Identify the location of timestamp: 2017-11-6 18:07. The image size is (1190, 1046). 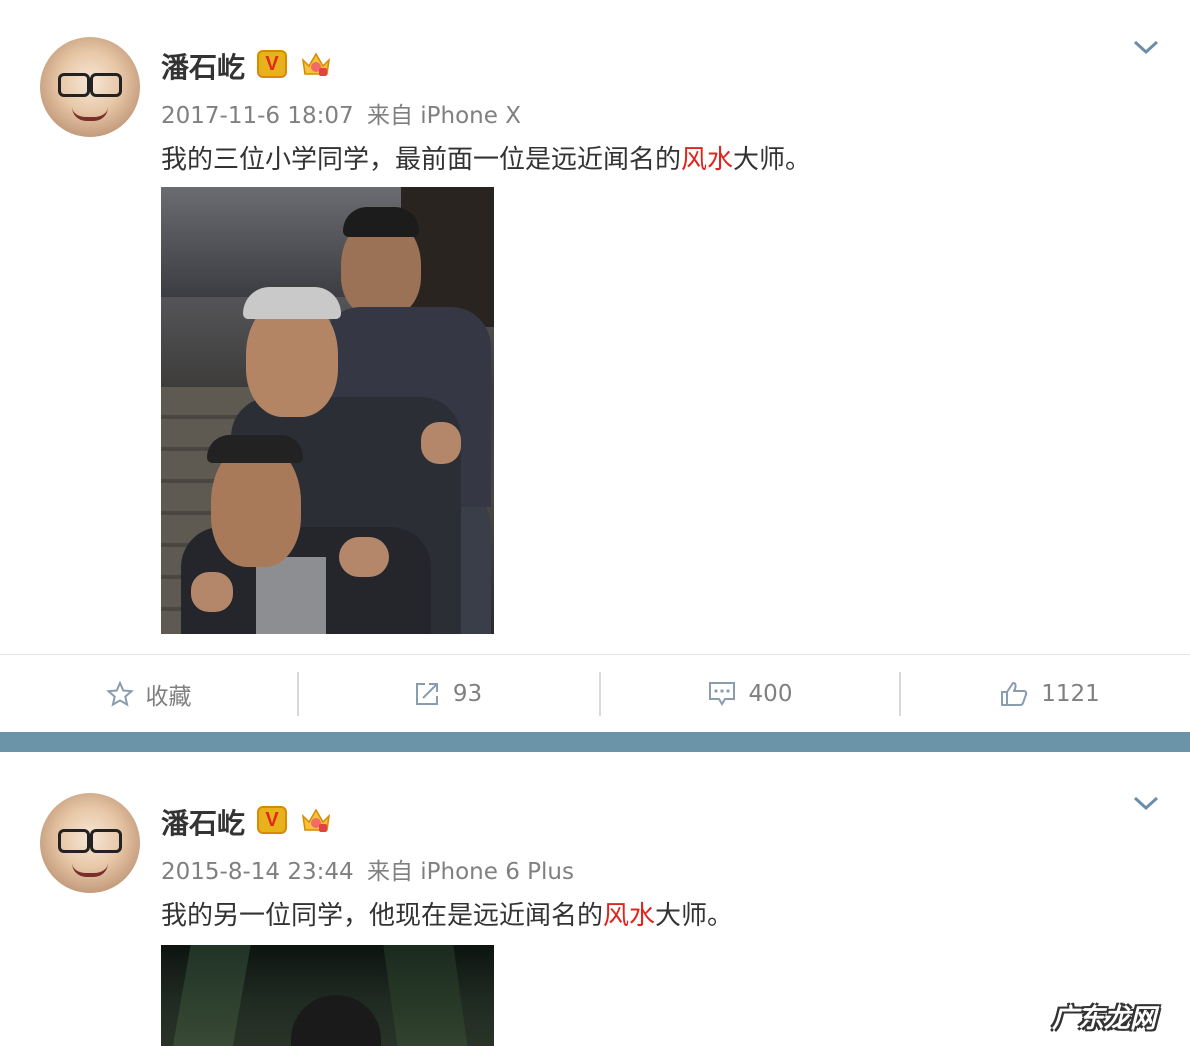
(257, 116).